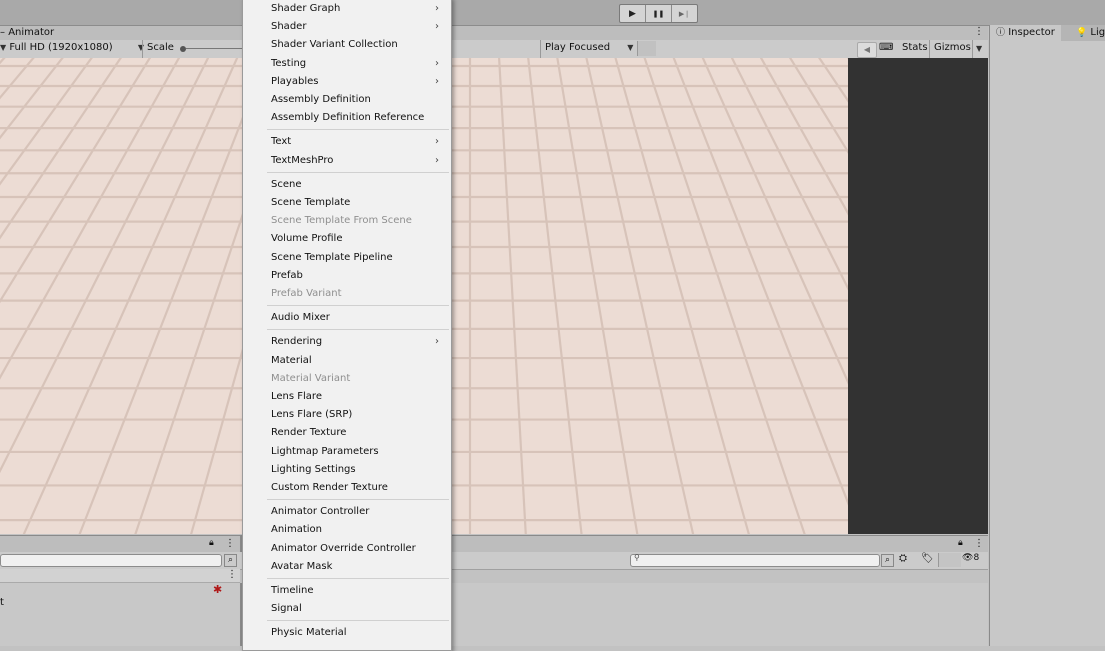 The height and width of the screenshot is (651, 1105). Describe the element at coordinates (903, 558) in the screenshot. I see `search-by-label-icon: ⛭` at that location.